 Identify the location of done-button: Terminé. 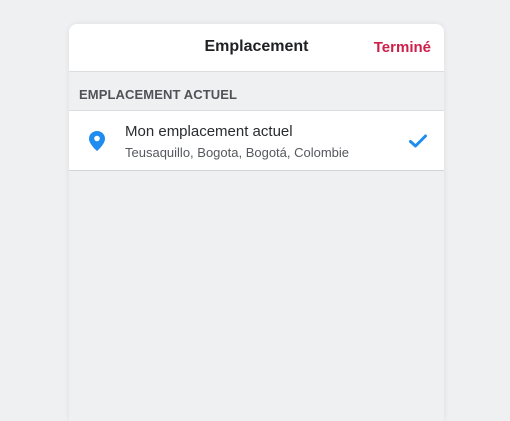
(402, 47).